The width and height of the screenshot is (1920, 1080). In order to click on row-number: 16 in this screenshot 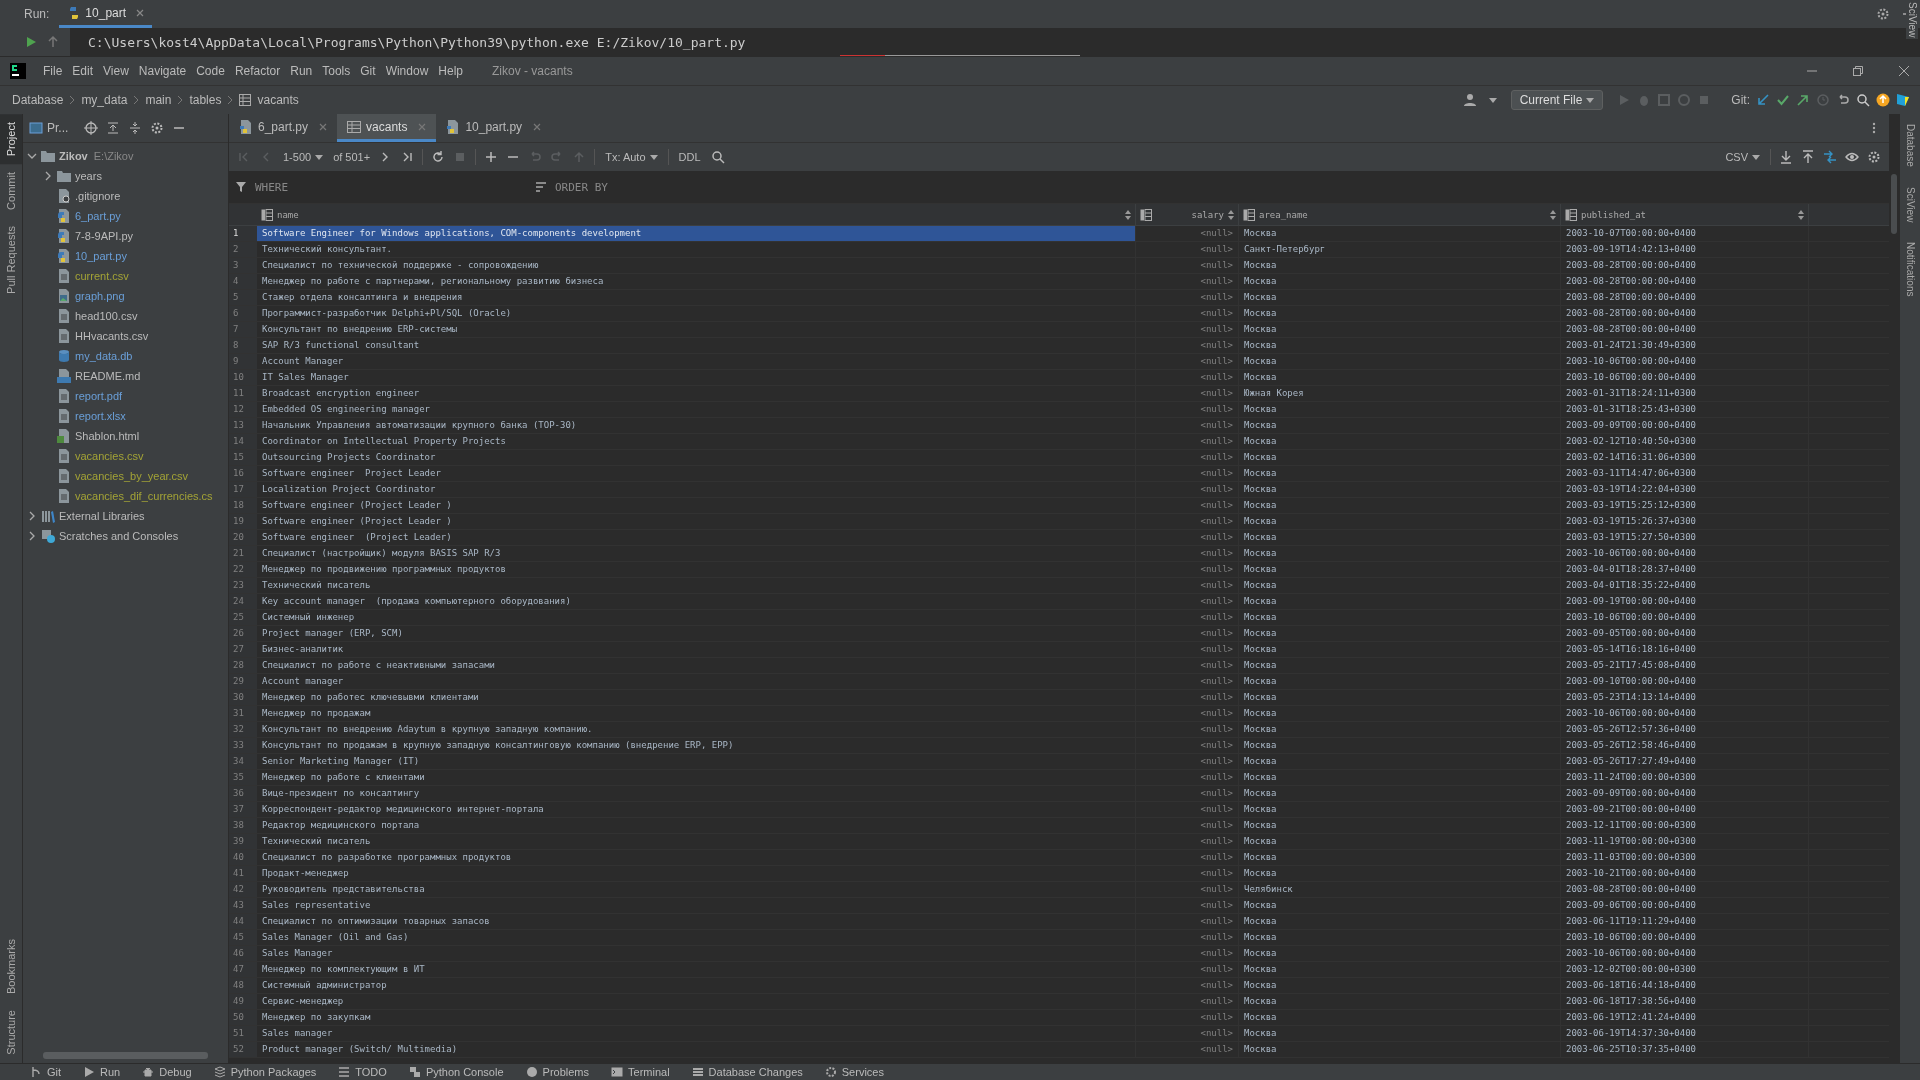, I will do `click(243, 473)`.